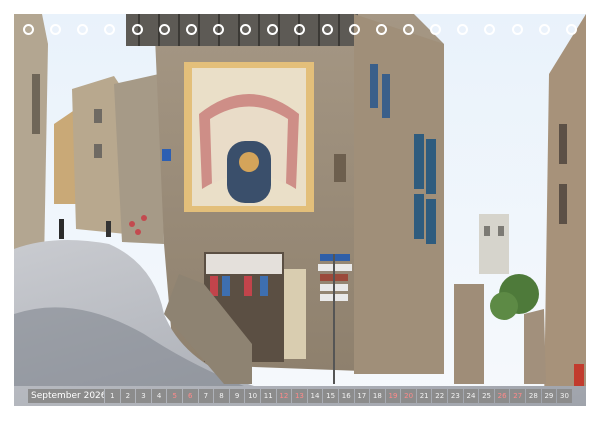  What do you see at coordinates (393, 396) in the screenshot?
I see `day-cell: 19` at bounding box center [393, 396].